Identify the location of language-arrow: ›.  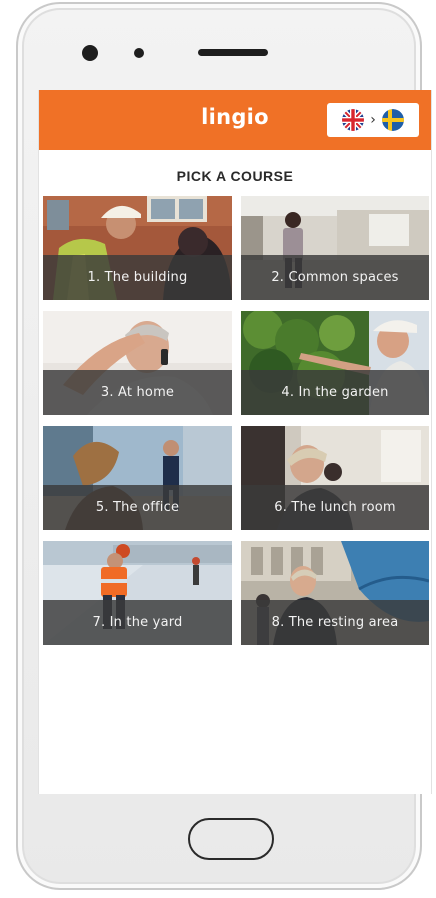
(373, 120).